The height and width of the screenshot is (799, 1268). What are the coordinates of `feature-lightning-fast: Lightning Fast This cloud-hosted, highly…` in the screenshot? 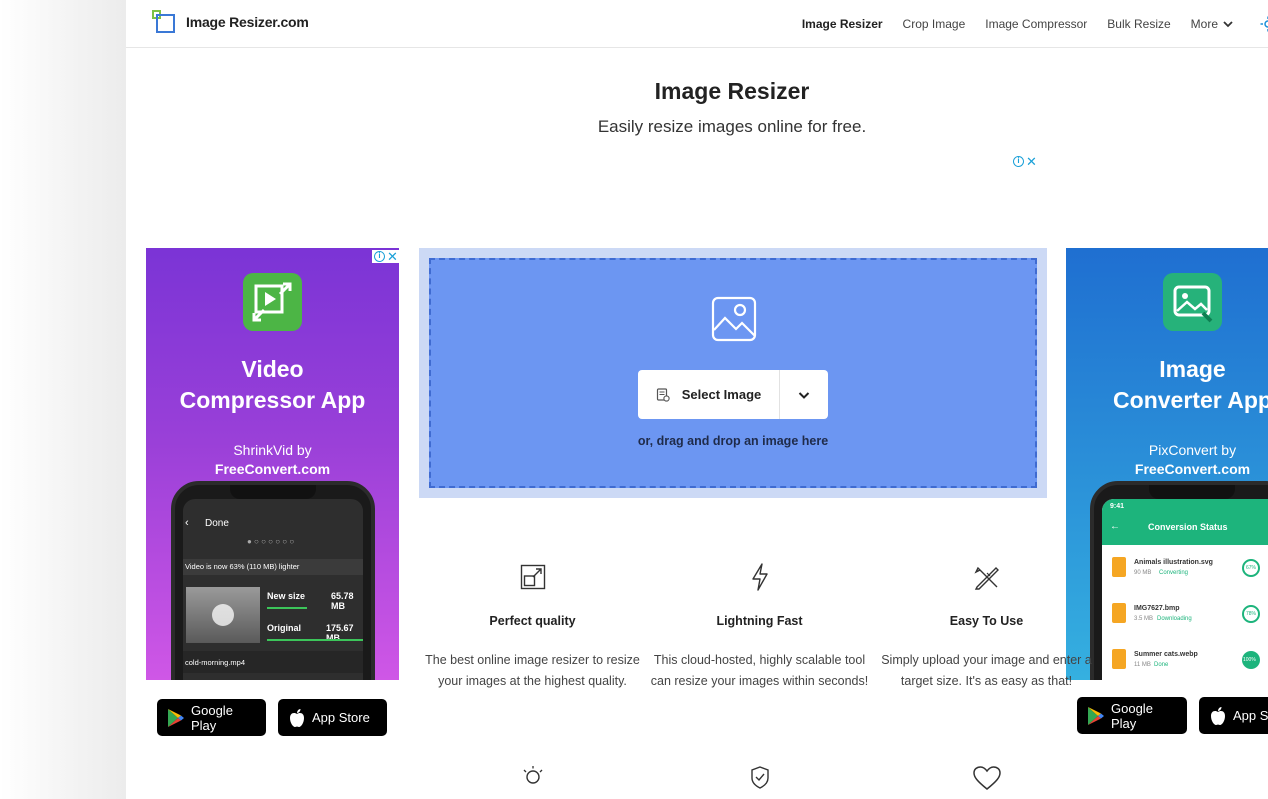 It's located at (759, 625).